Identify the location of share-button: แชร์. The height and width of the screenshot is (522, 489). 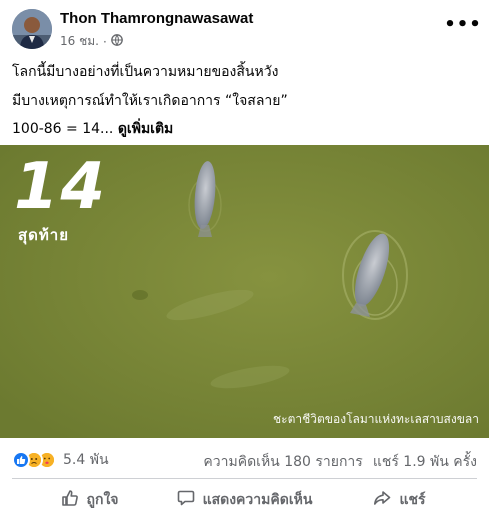
(399, 500).